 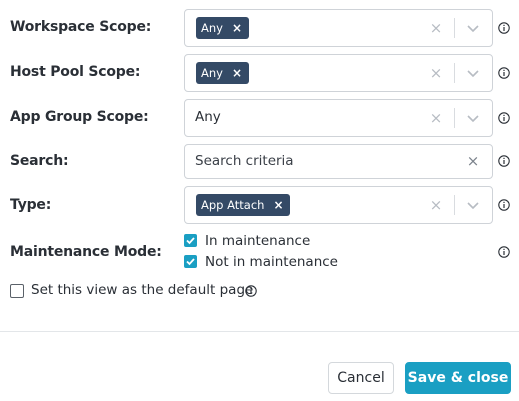 What do you see at coordinates (81, 27) in the screenshot?
I see `workspace-scope-label: Workspace Scope:` at bounding box center [81, 27].